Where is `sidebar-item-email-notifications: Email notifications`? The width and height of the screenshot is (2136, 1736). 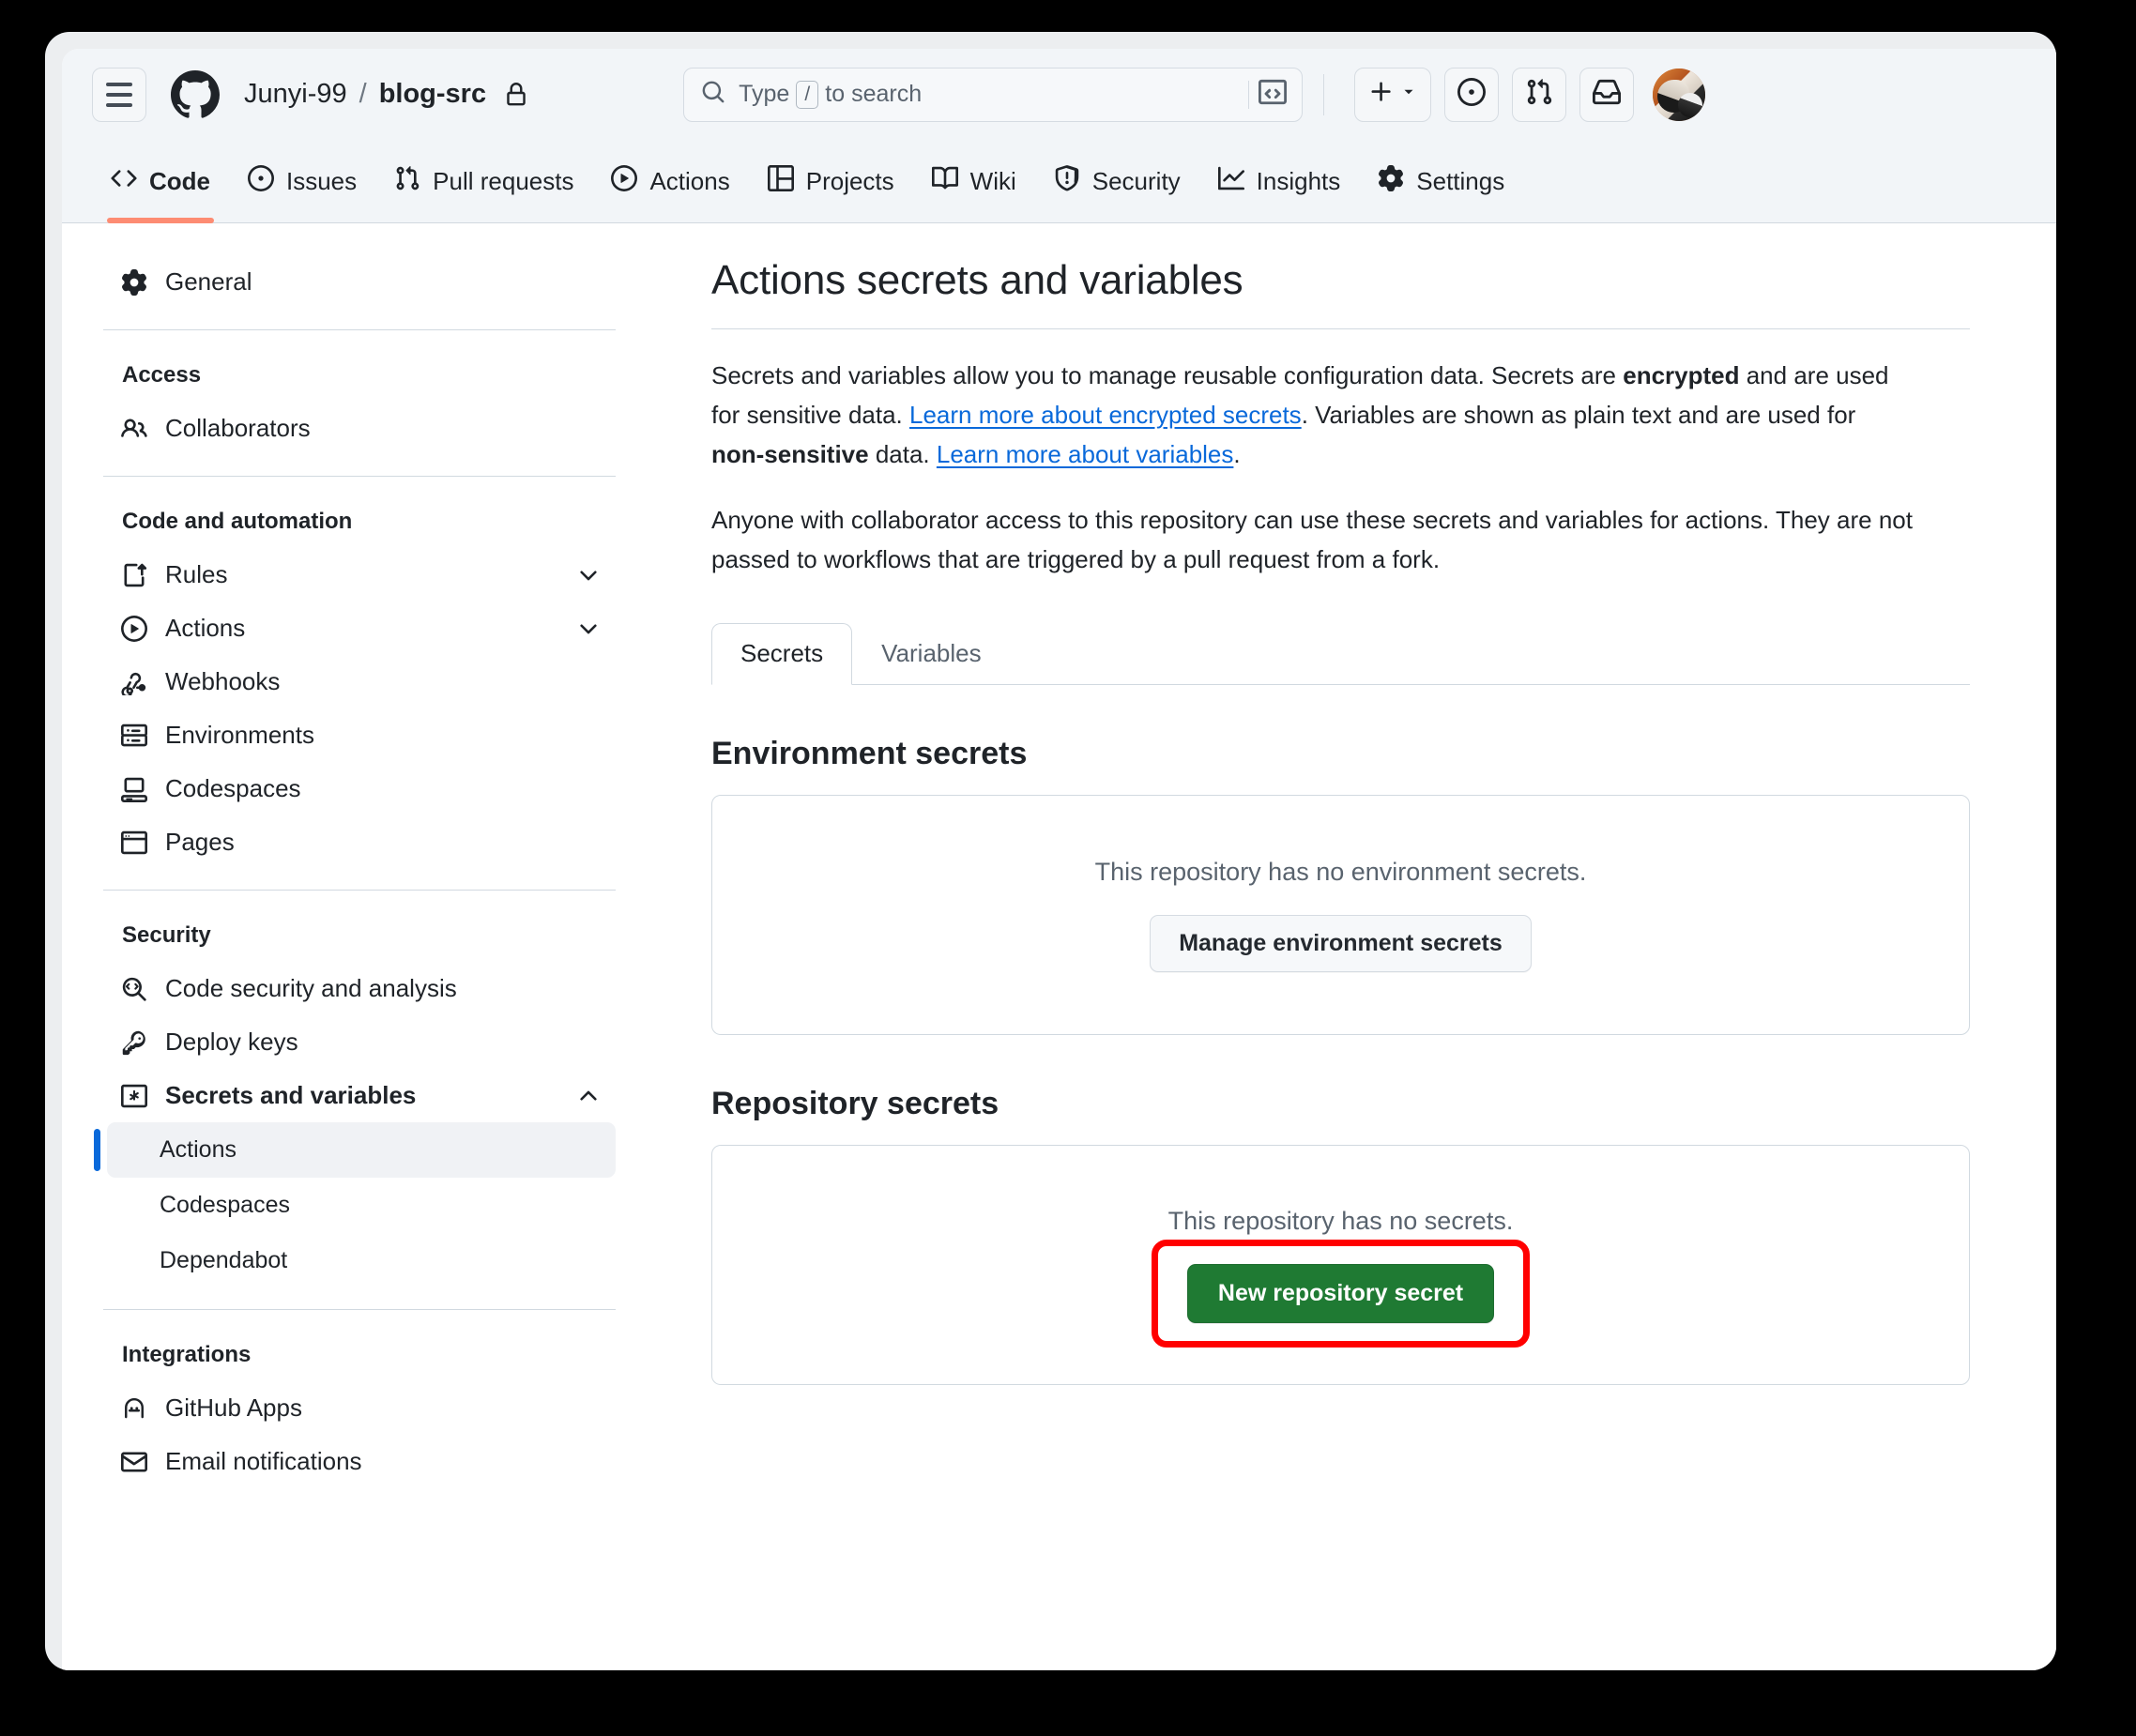
sidebar-item-email-notifications: Email notifications is located at coordinates (359, 1461).